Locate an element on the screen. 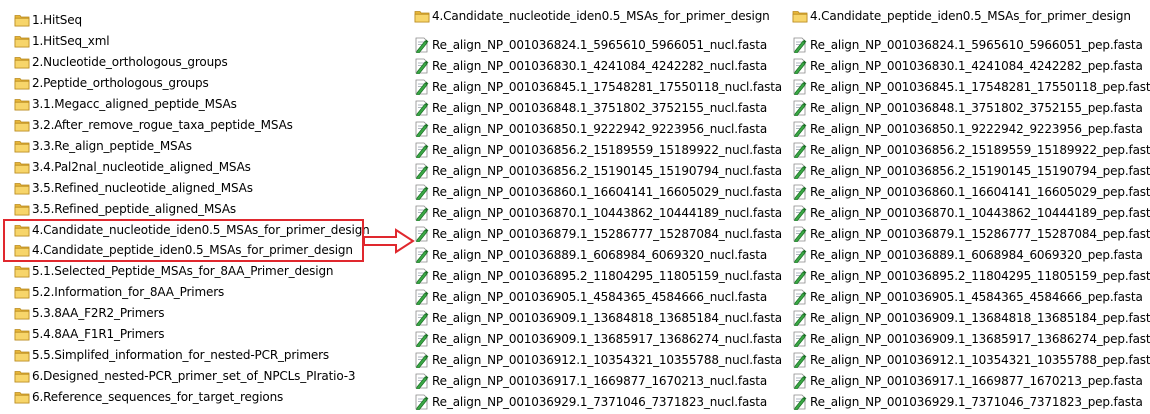  folder-item: 3.2.After_remove_rogue_taxa_peptide_MSAs is located at coordinates (153, 125).